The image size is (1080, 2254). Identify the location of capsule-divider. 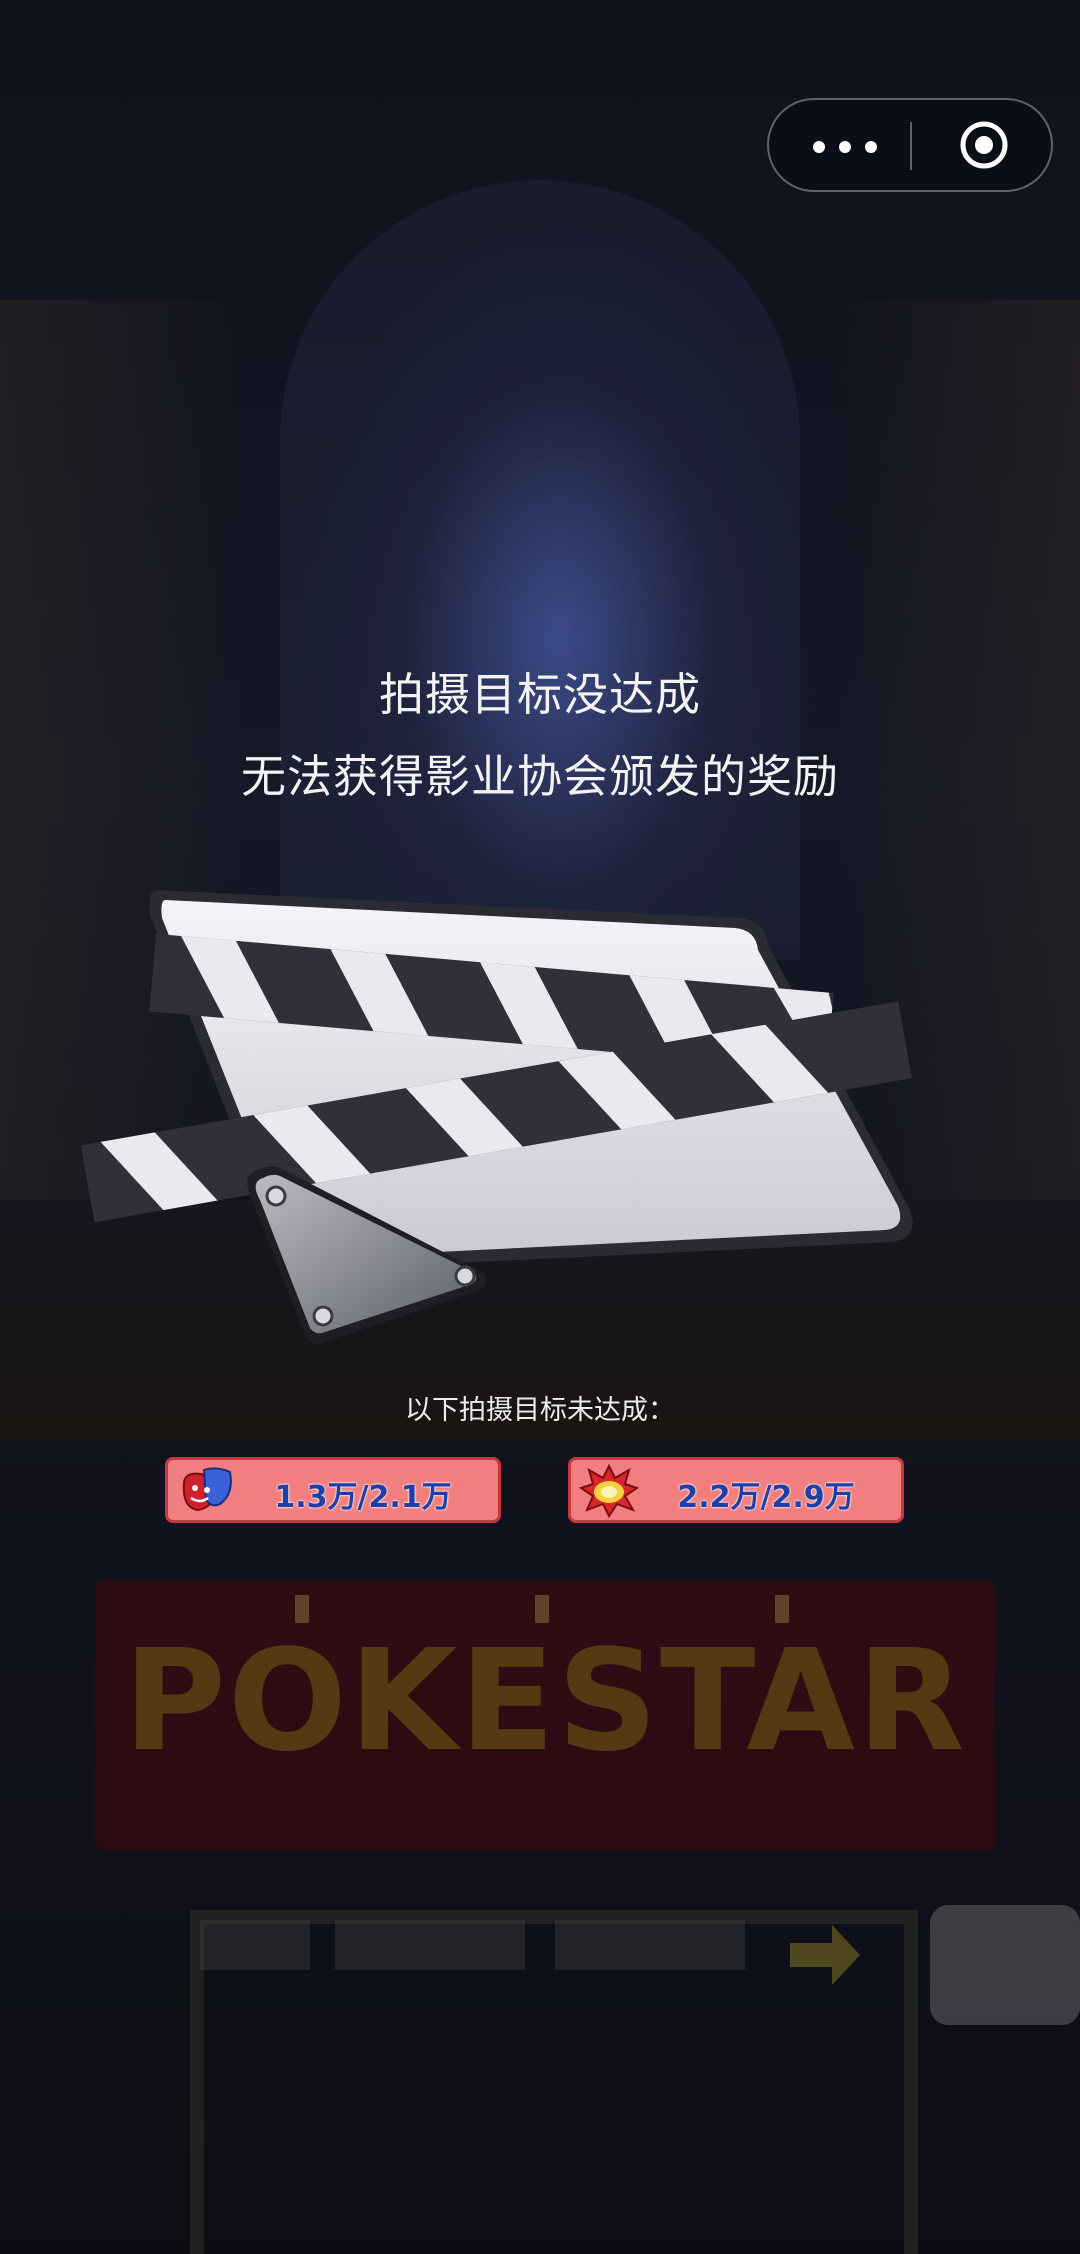
(911, 146).